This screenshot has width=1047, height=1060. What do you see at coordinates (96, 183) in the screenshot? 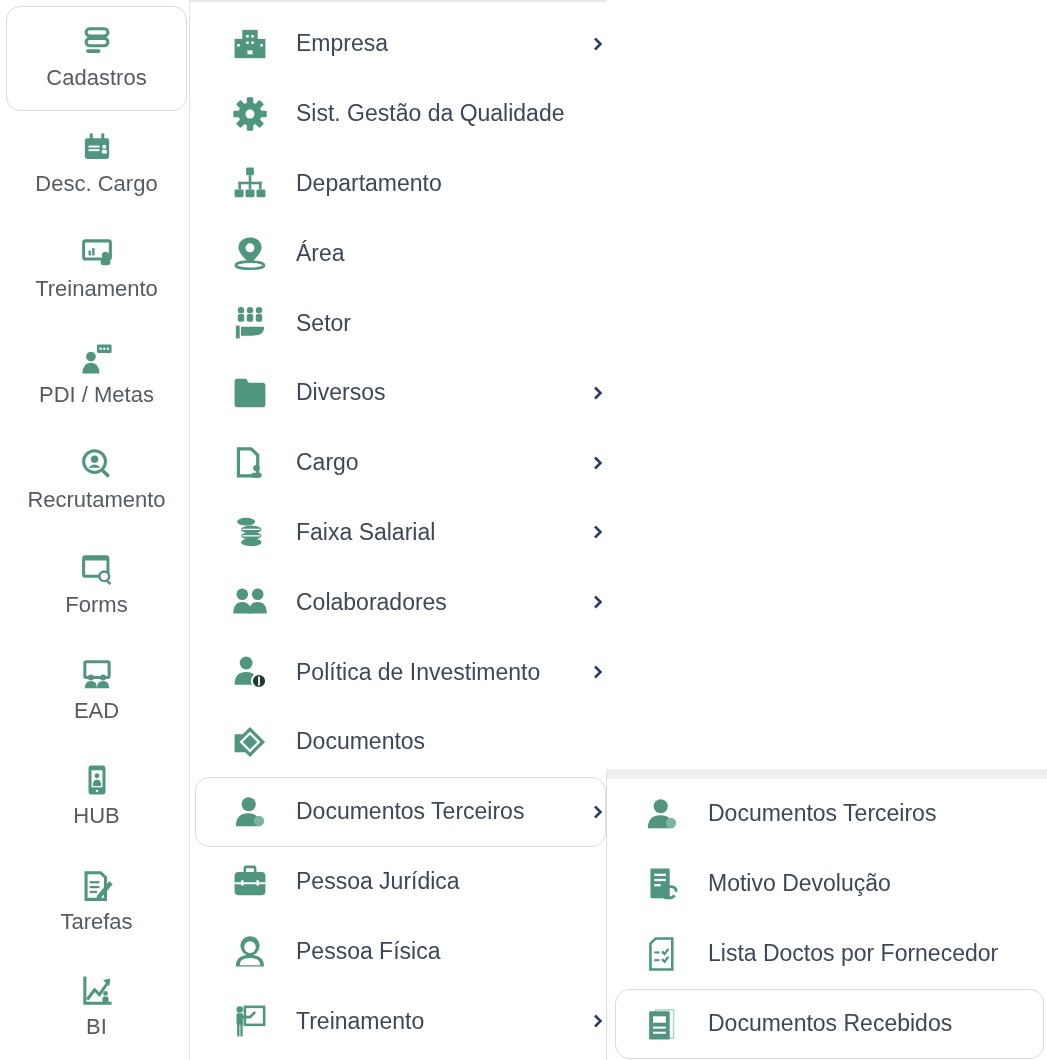
I see `sidebar-label: Desc. Cargo` at bounding box center [96, 183].